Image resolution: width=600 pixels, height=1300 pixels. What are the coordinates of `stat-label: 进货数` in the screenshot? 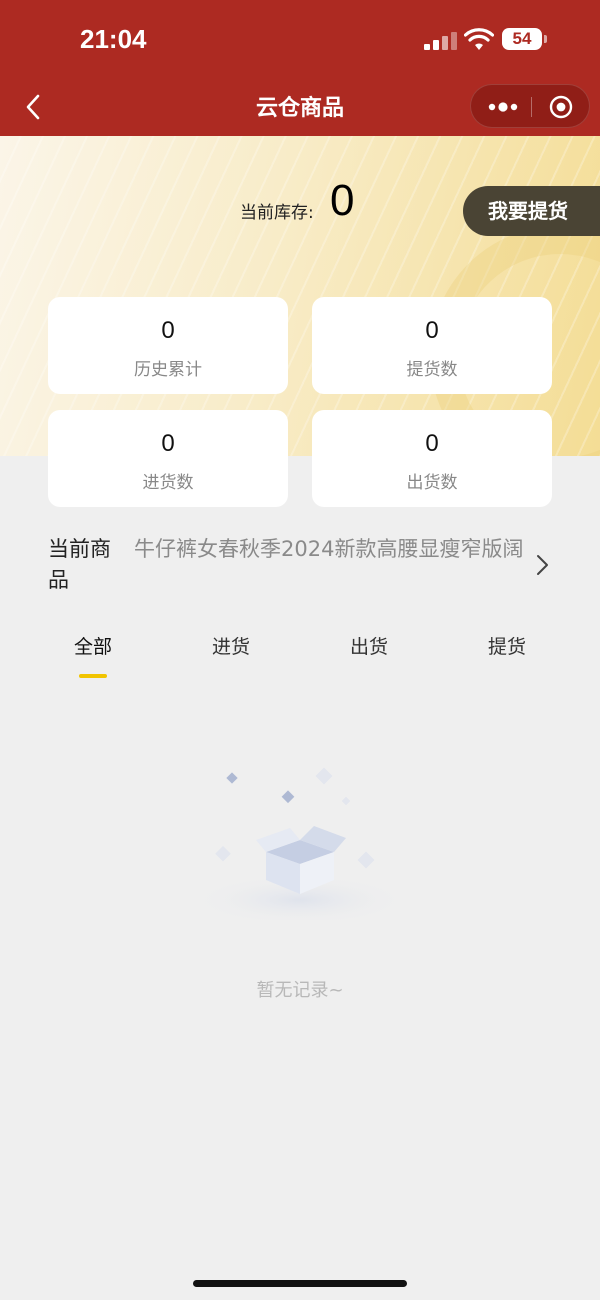 It's located at (168, 483).